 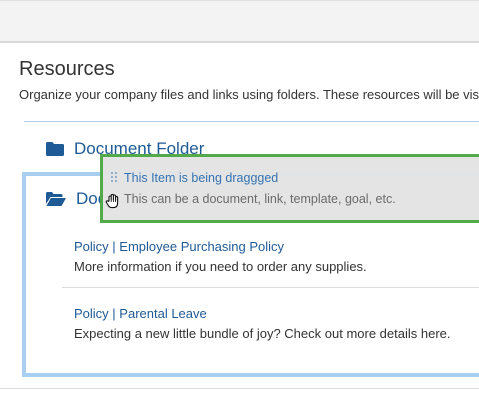 I want to click on bottom-divider, so click(x=239, y=388).